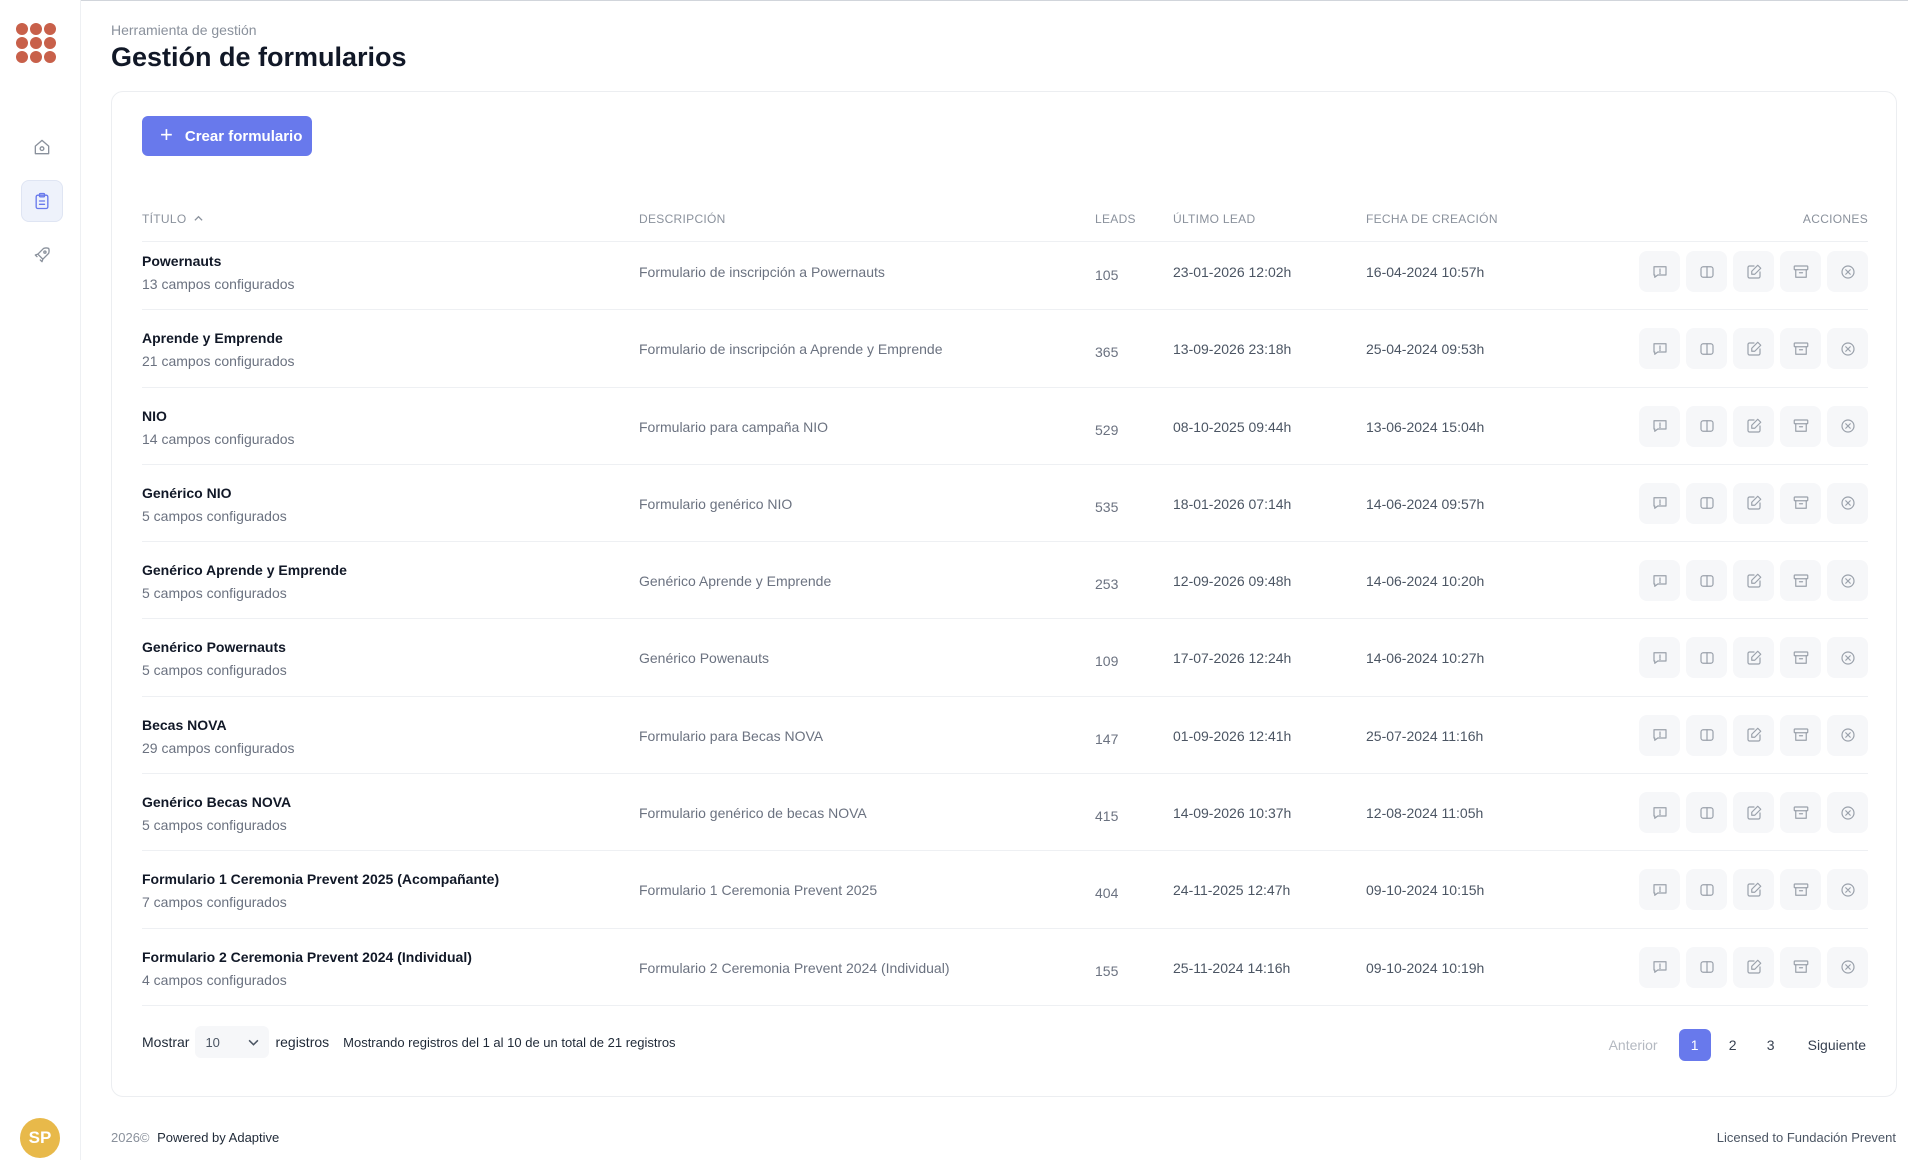 The height and width of the screenshot is (1160, 1920). Describe the element at coordinates (302, 1042) in the screenshot. I see `records-label: registros` at that location.